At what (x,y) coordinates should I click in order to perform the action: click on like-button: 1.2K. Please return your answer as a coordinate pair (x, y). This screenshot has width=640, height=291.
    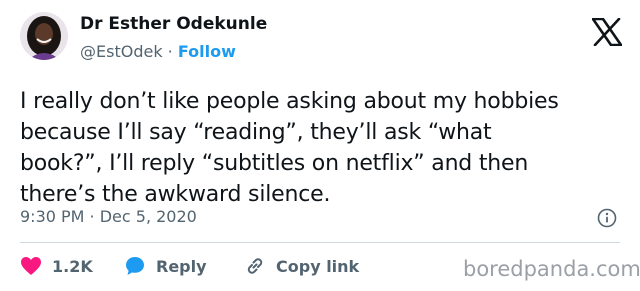
    Looking at the image, I should click on (56, 266).